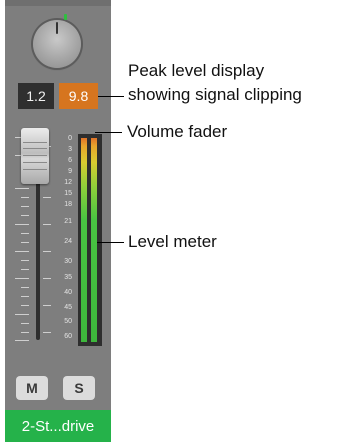  What do you see at coordinates (94, 240) in the screenshot?
I see `level-meter-right-channel` at bounding box center [94, 240].